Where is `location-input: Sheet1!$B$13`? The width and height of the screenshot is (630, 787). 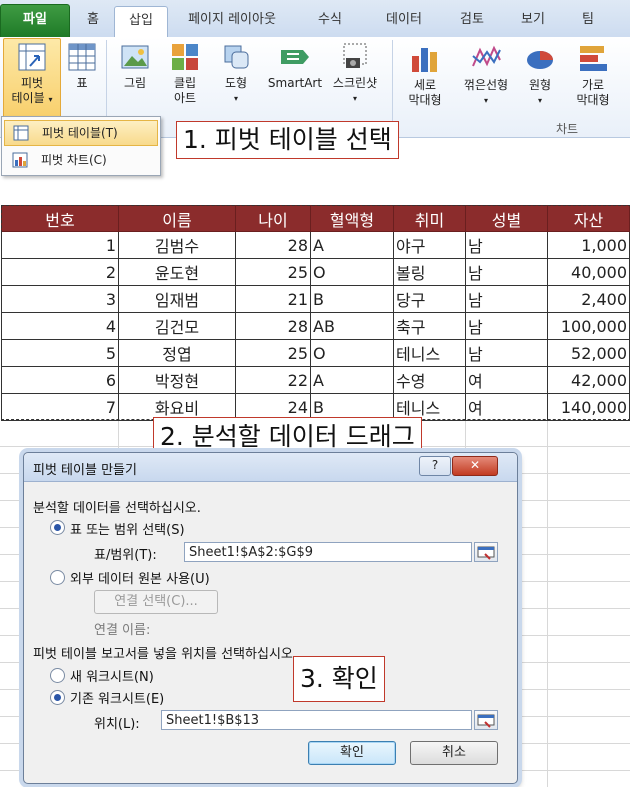
location-input: Sheet1!$B$13 is located at coordinates (316, 720).